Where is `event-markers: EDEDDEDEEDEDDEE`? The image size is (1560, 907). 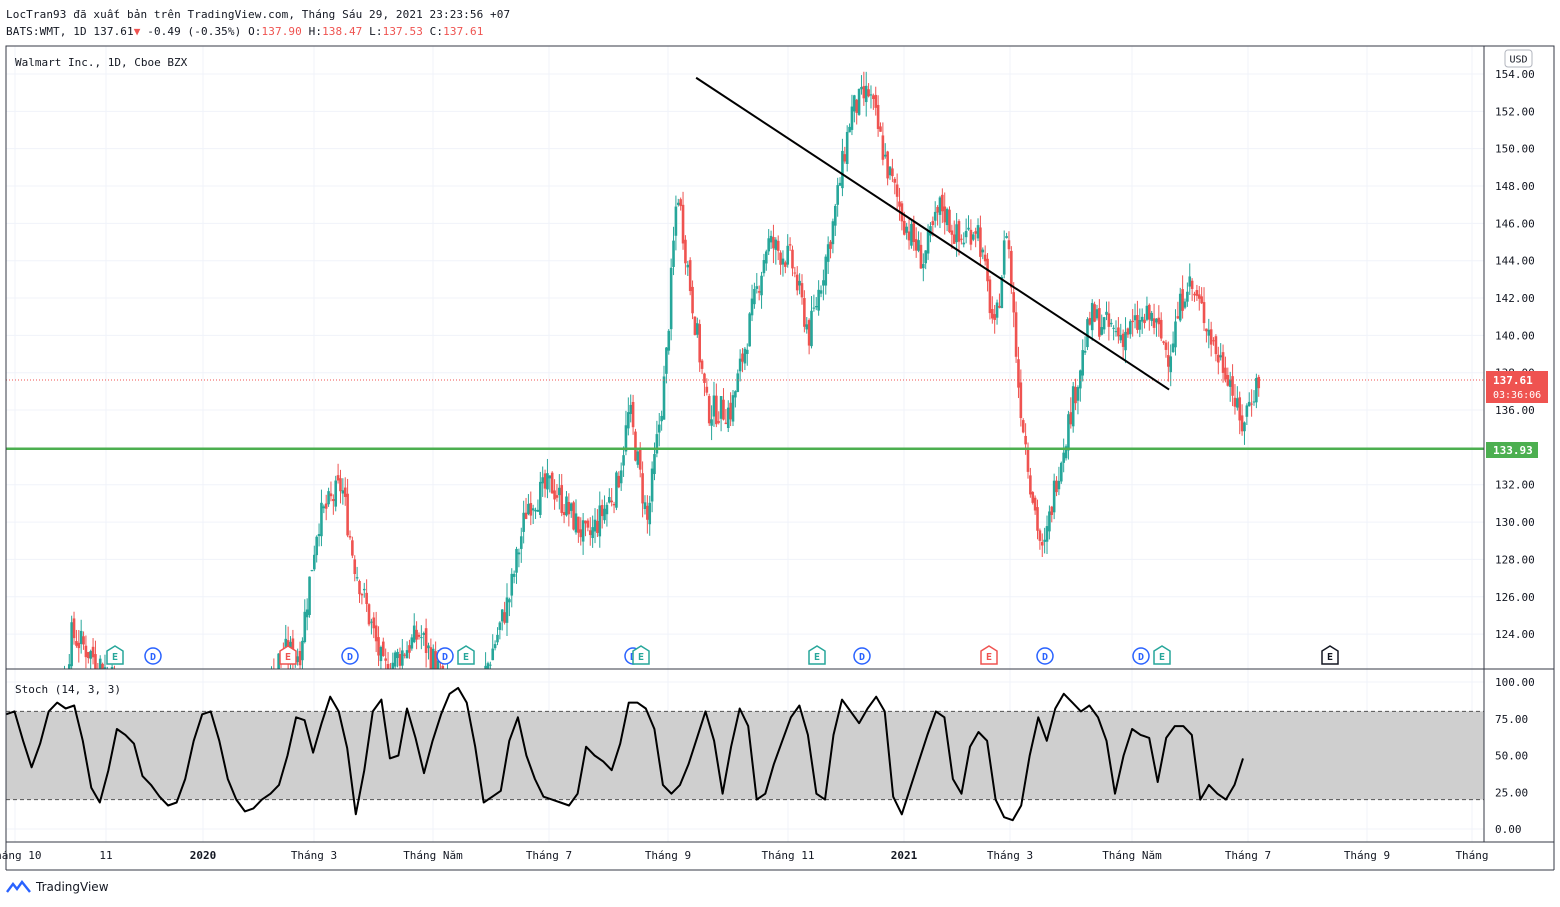 event-markers: EDEDDEDEEDEDDEE is located at coordinates (722, 655).